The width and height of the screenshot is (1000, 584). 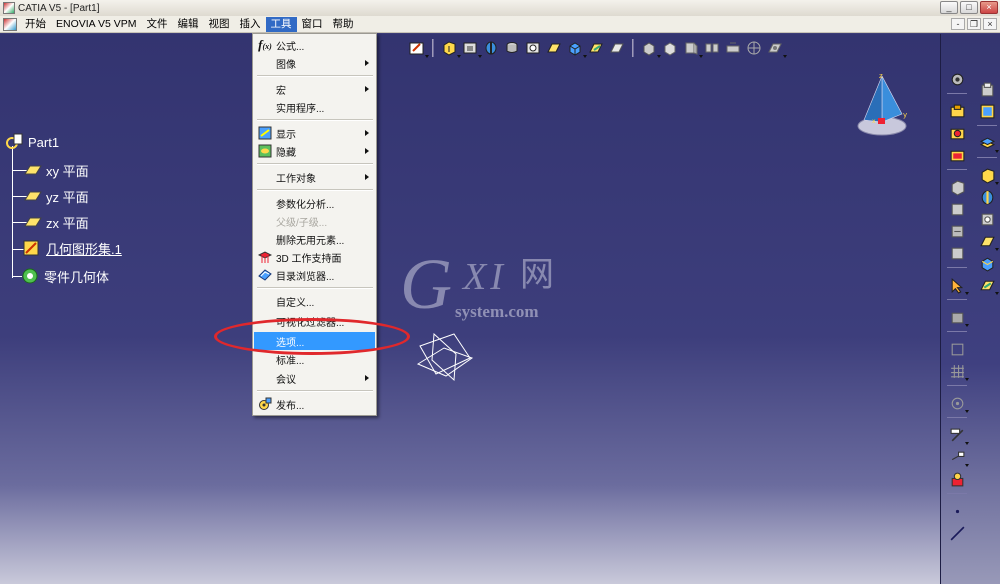 What do you see at coordinates (596, 48) in the screenshot?
I see `draft-icon` at bounding box center [596, 48].